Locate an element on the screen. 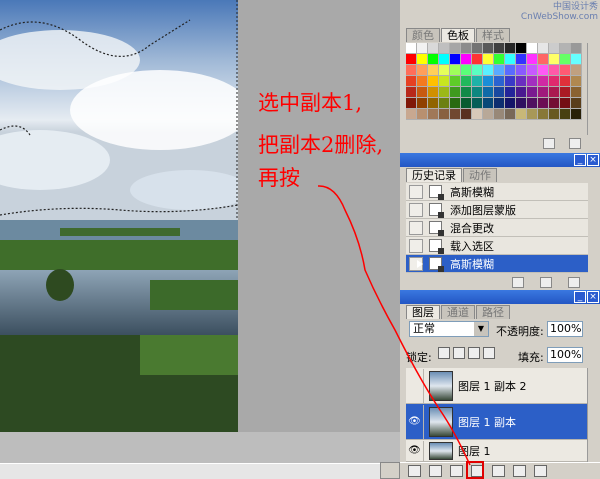 The width and height of the screenshot is (600, 479). eye-icon: 👁 is located at coordinates (415, 421).